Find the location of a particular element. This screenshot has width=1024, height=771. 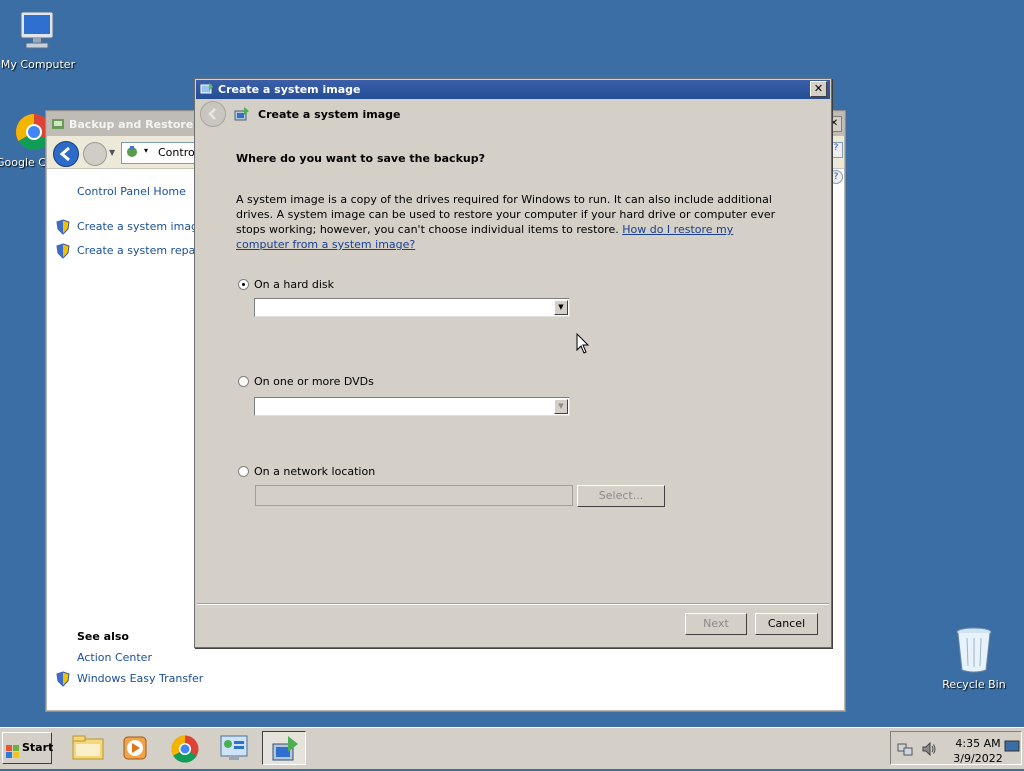

taskbar-control-panel is located at coordinates (234, 748).